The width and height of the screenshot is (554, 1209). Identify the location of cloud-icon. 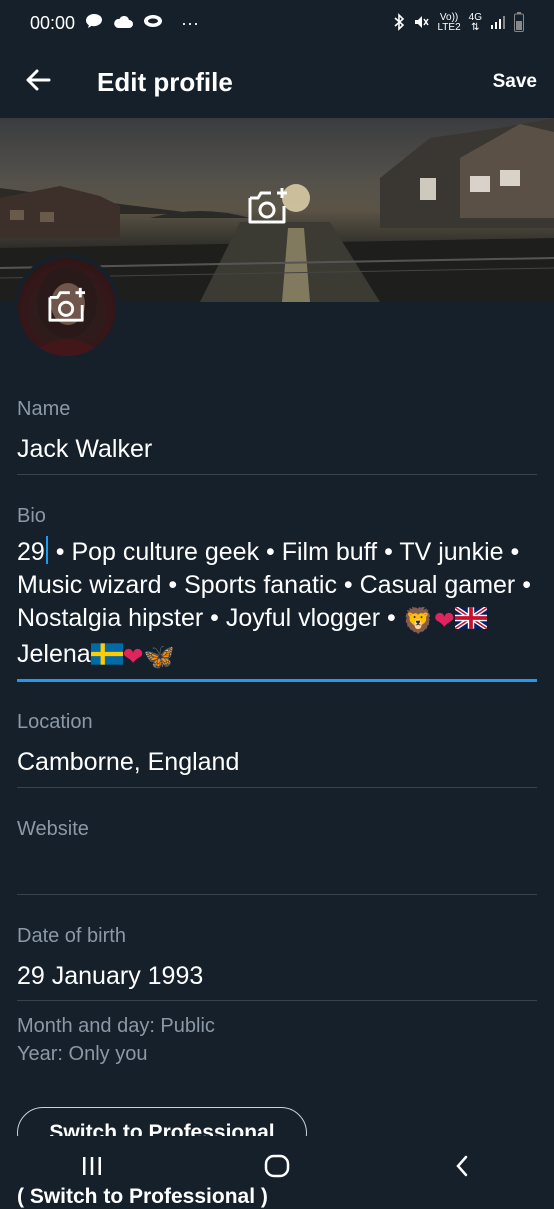
(123, 23).